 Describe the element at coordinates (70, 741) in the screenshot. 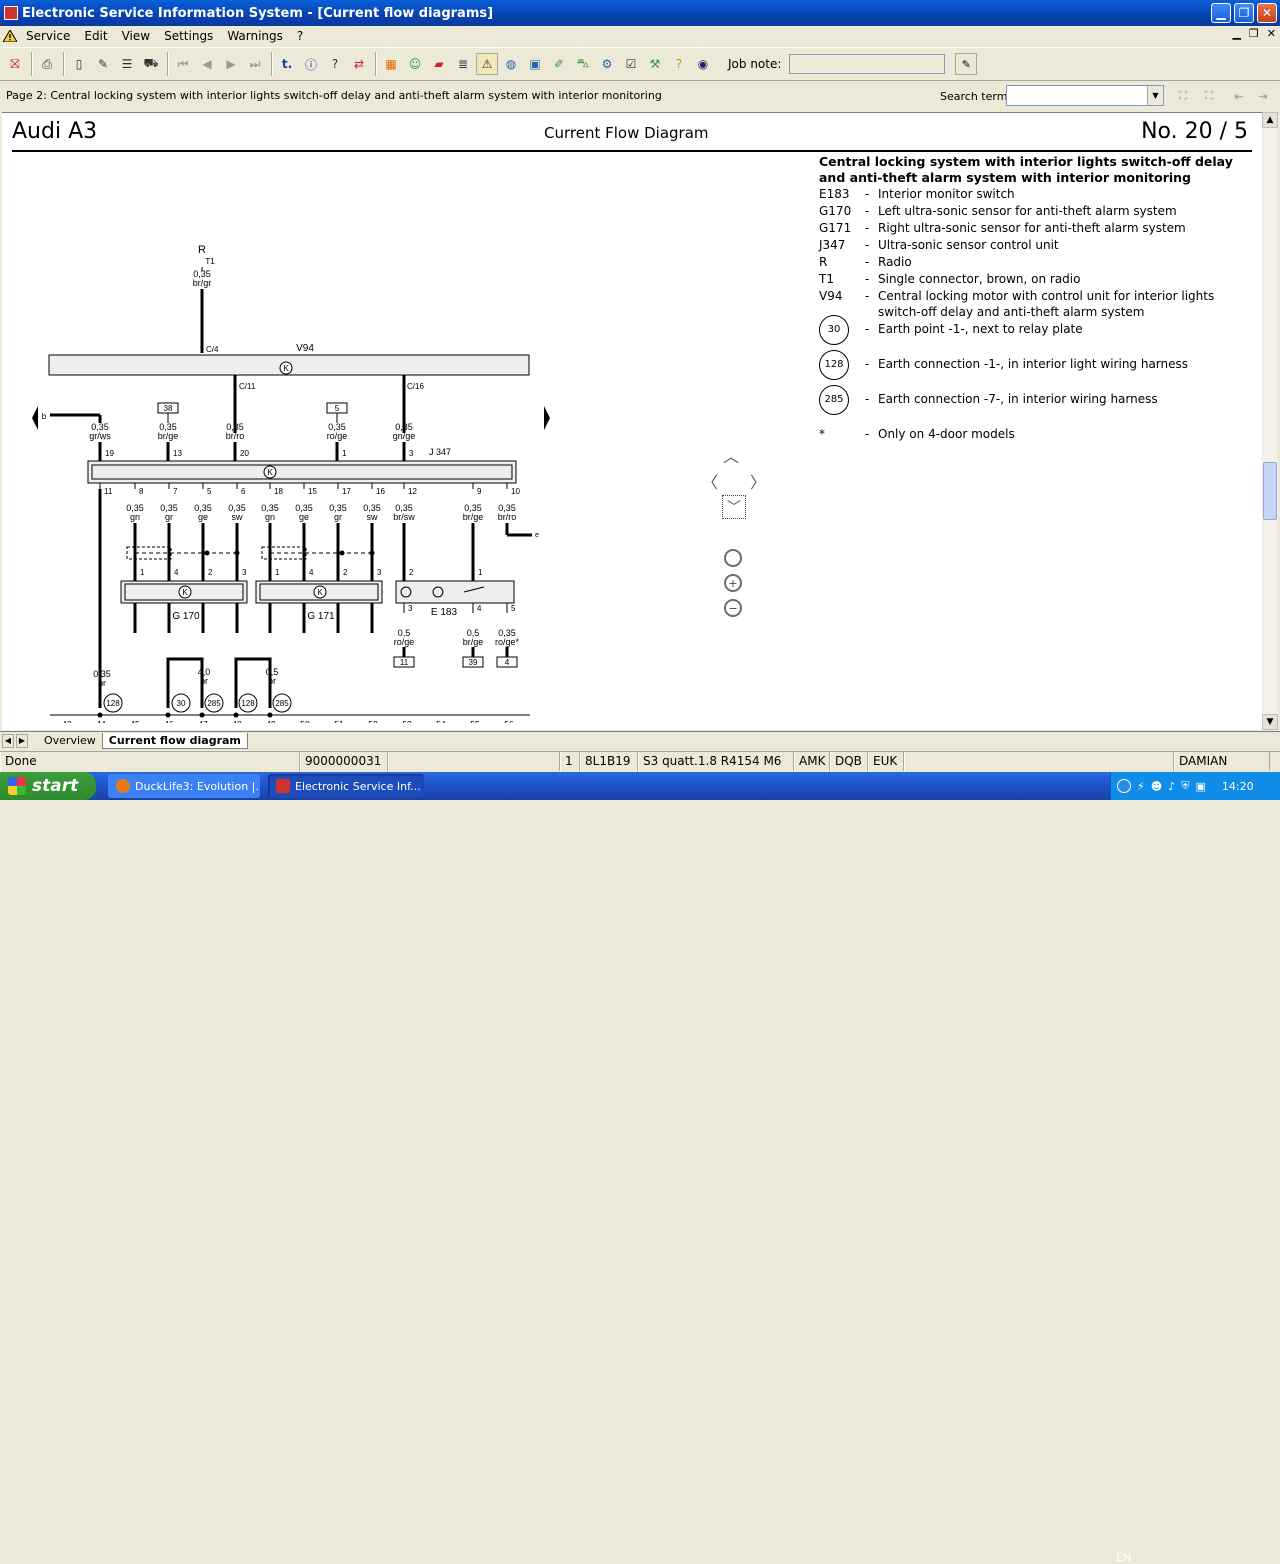

I see `tab-overview: Overview` at that location.